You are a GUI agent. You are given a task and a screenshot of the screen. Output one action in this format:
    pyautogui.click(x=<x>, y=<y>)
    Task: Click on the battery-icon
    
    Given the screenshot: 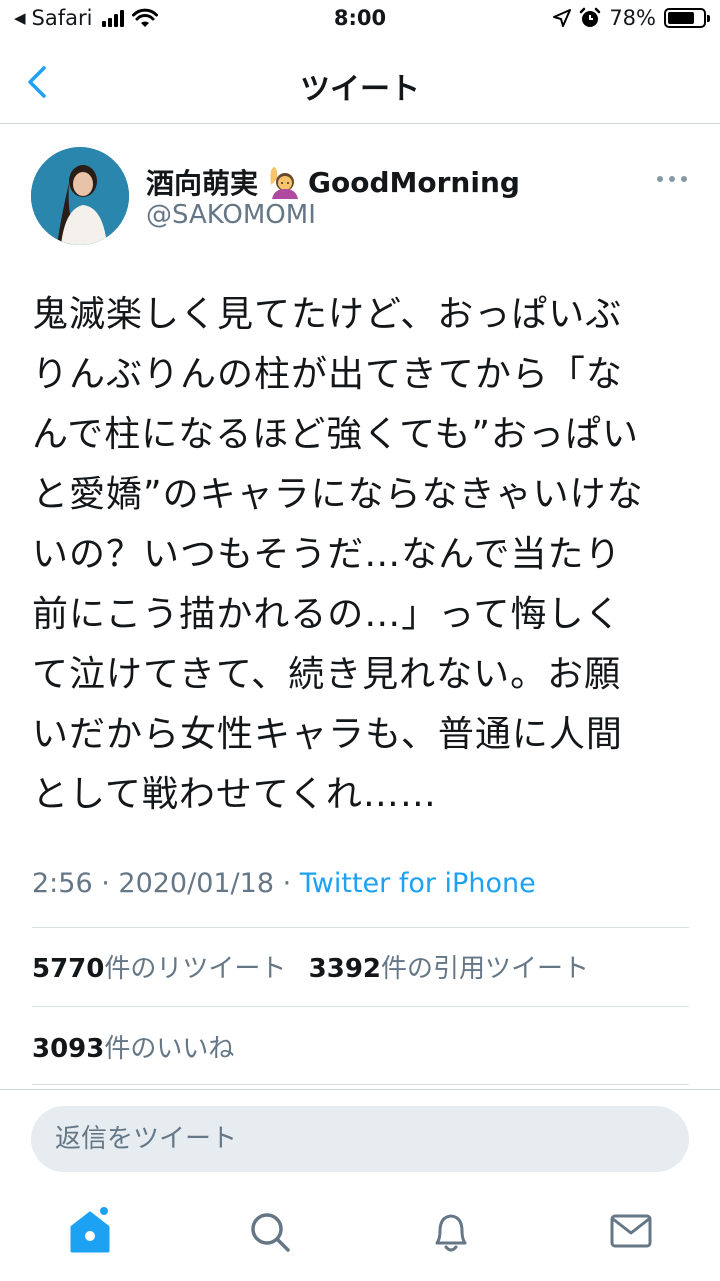 What is the action you would take?
    pyautogui.click(x=687, y=18)
    